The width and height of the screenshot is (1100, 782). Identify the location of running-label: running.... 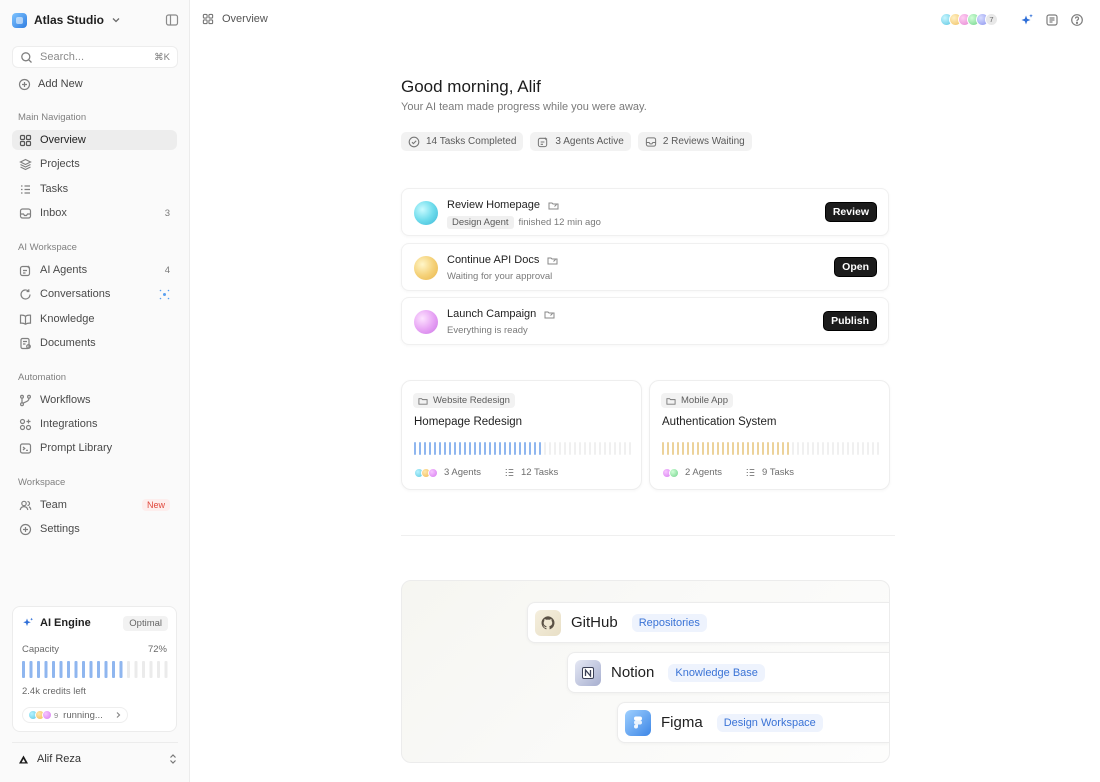
(83, 715).